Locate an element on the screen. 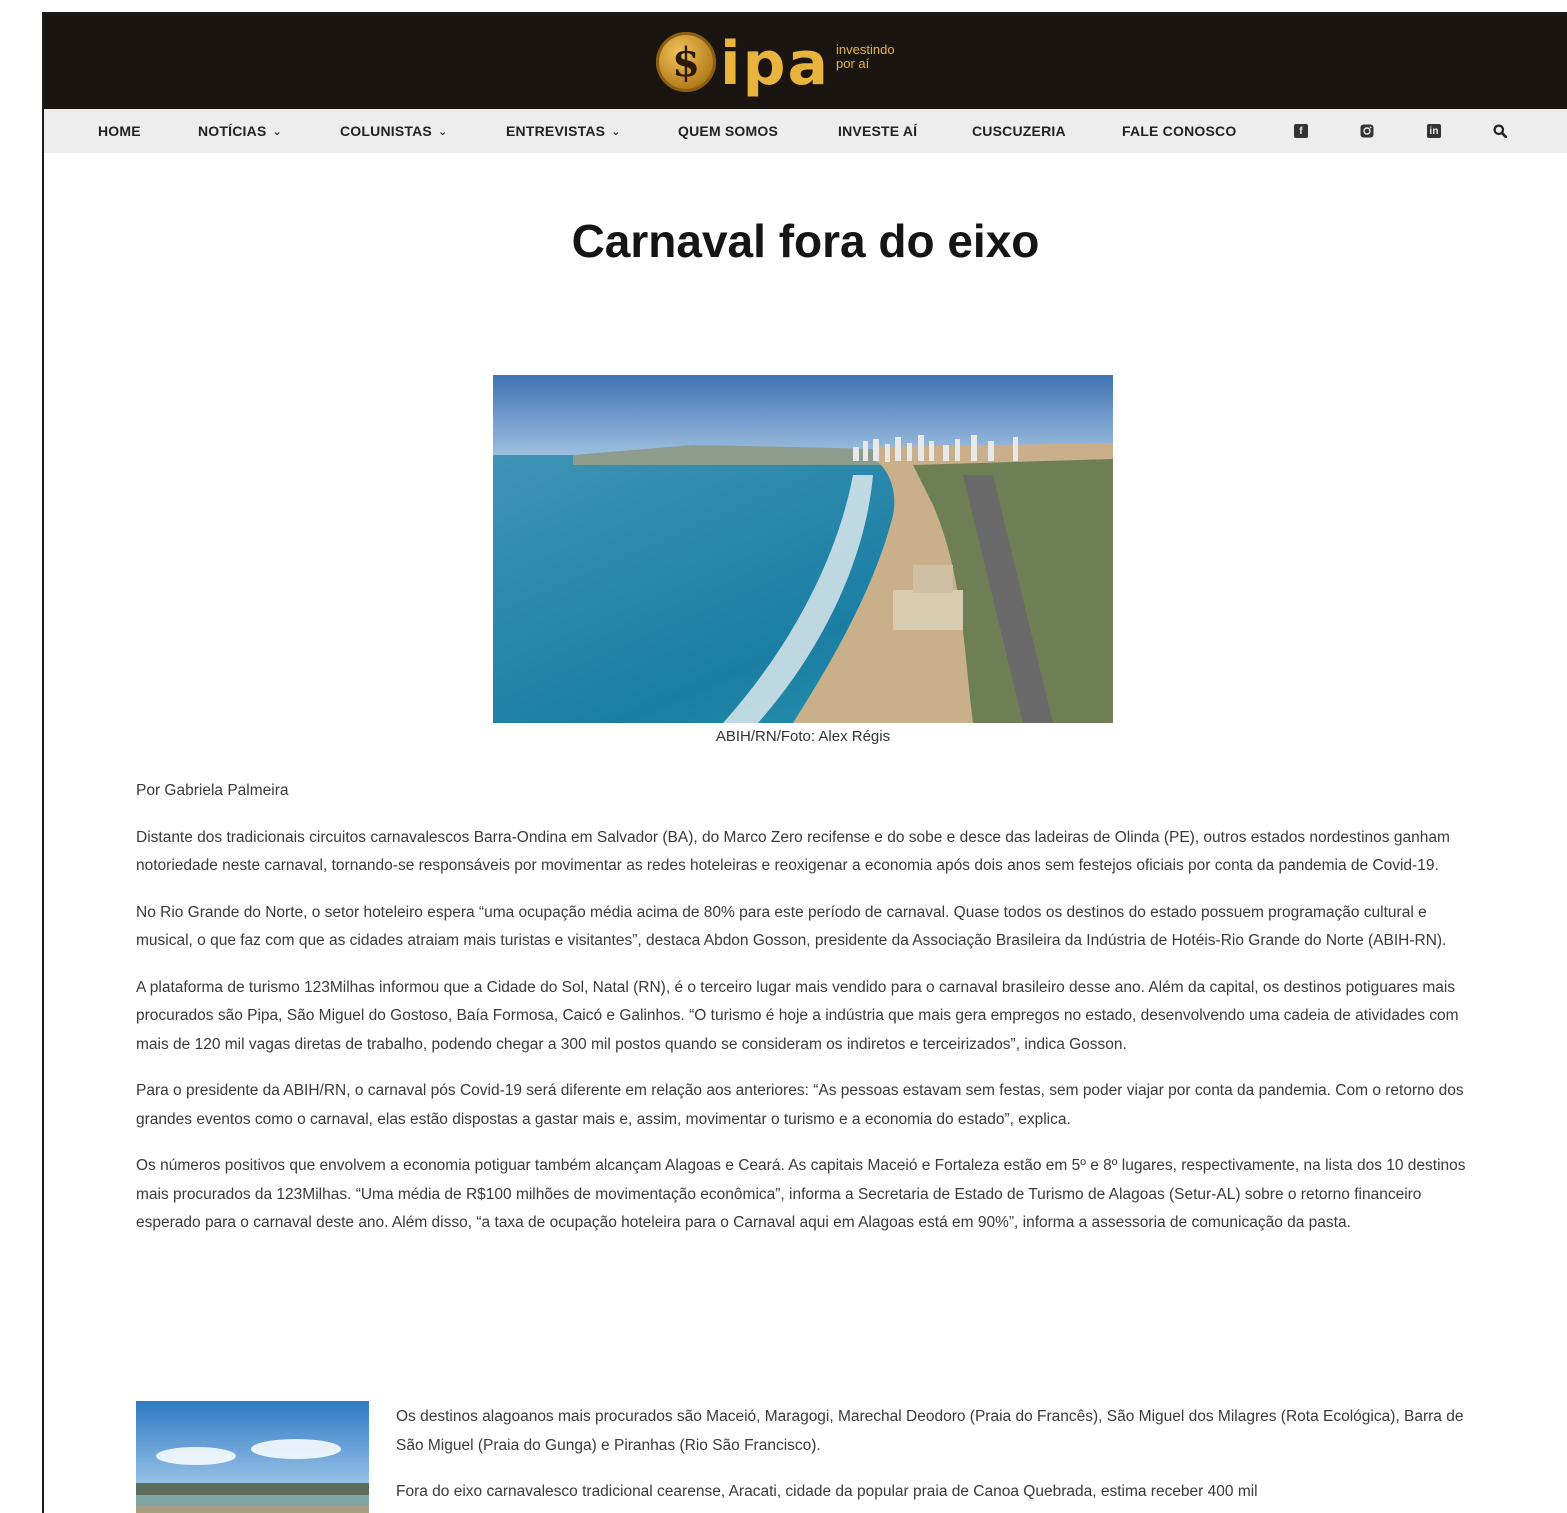 The image size is (1567, 1513). nav-item-cuscuzeria: CUSCUZERIA is located at coordinates (1019, 131).